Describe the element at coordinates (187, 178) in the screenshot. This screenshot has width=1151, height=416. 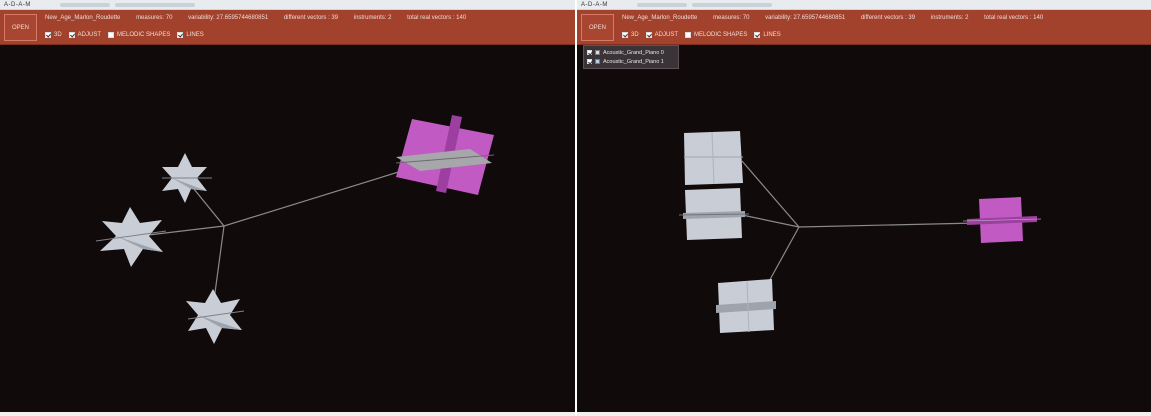
I see `left-star-top` at that location.